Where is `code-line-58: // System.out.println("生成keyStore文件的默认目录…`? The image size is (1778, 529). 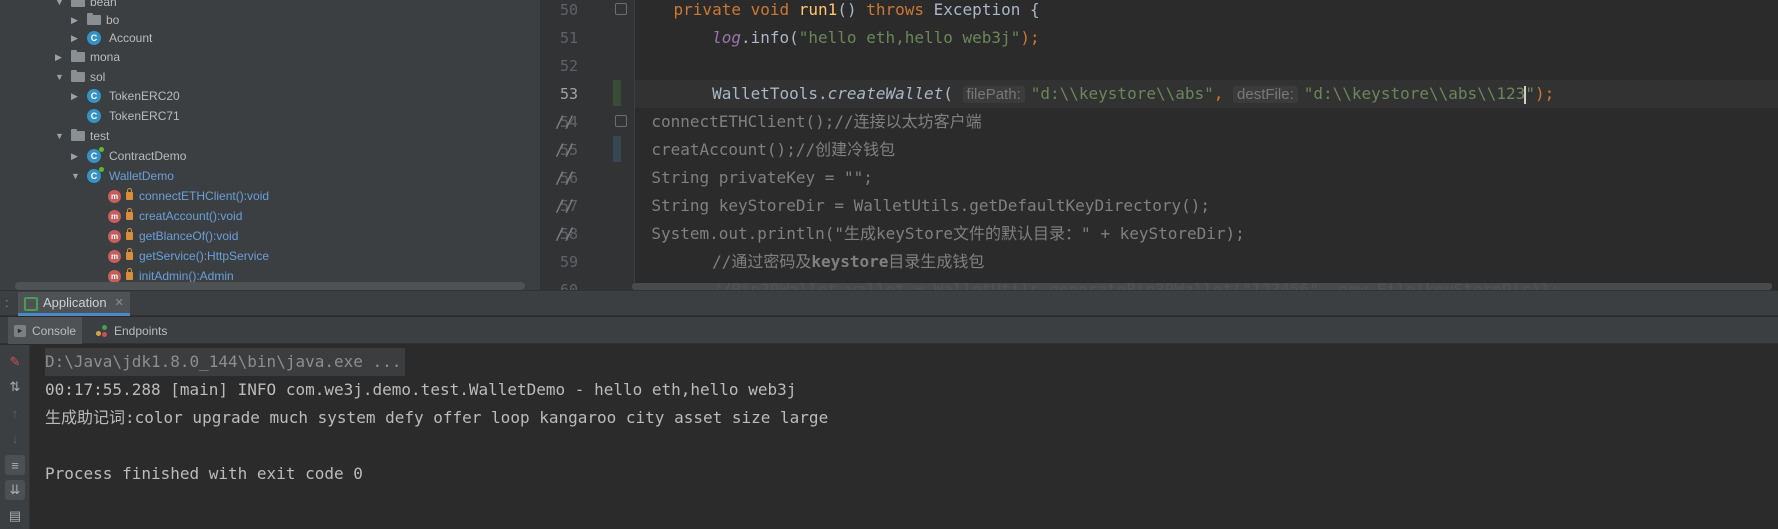
code-line-58: // System.out.println("生成keyStore文件的默认目录… is located at coordinates (900, 233).